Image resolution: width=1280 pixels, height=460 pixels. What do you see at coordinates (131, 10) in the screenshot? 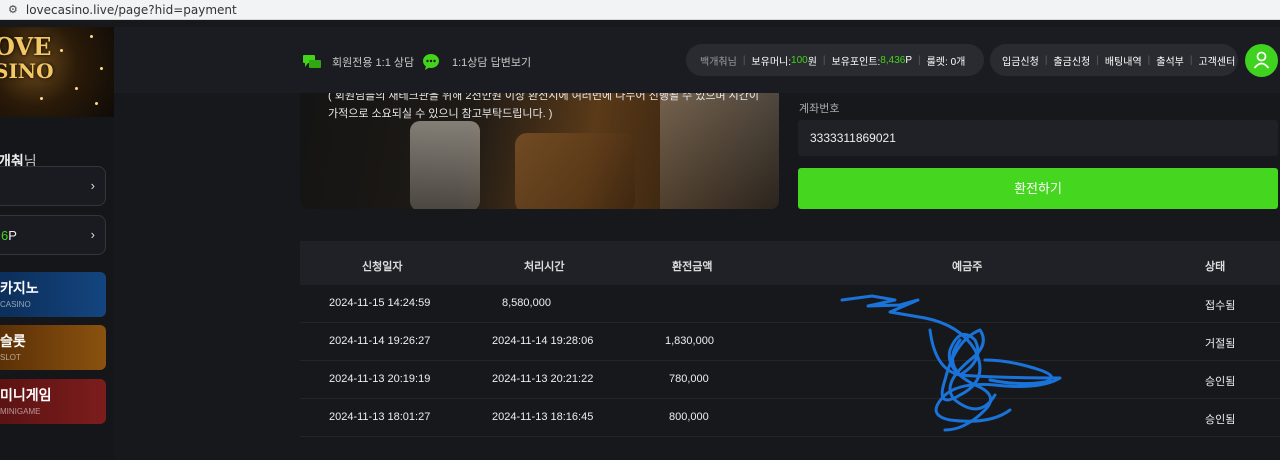
I see `url-text: lovecasino.live/page?hid=payment` at bounding box center [131, 10].